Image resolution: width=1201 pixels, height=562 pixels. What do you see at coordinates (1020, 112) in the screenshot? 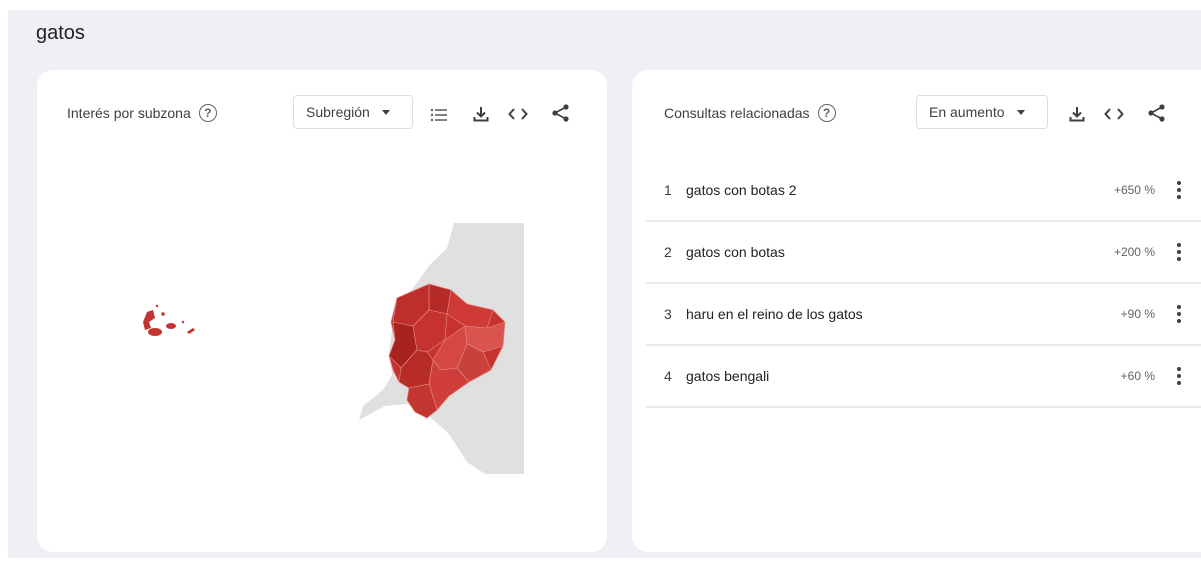
I see `chevron-down-icon` at bounding box center [1020, 112].